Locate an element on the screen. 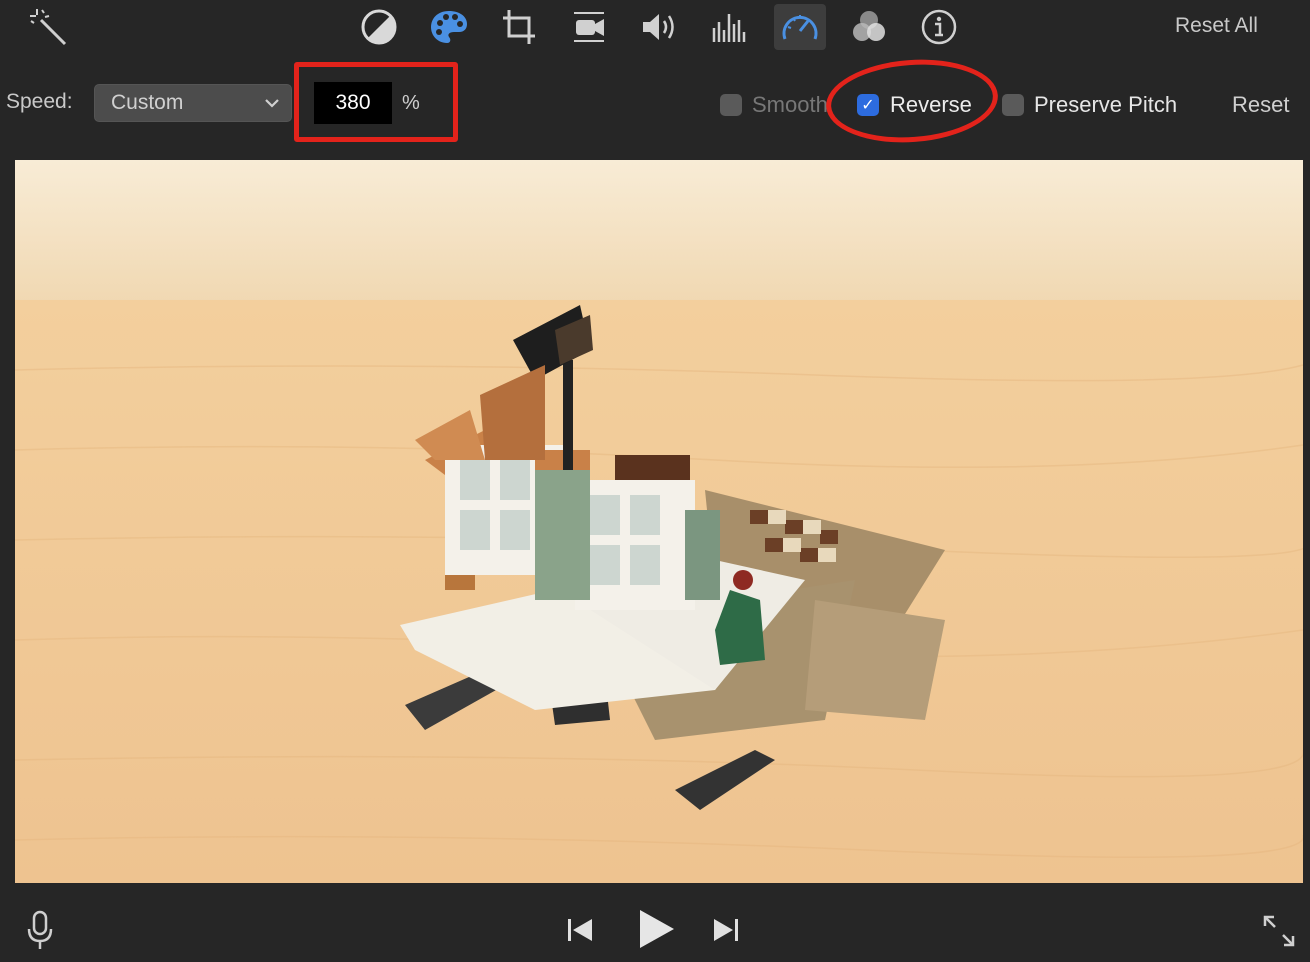 This screenshot has width=1310, height=962. info-icon is located at coordinates (939, 27).